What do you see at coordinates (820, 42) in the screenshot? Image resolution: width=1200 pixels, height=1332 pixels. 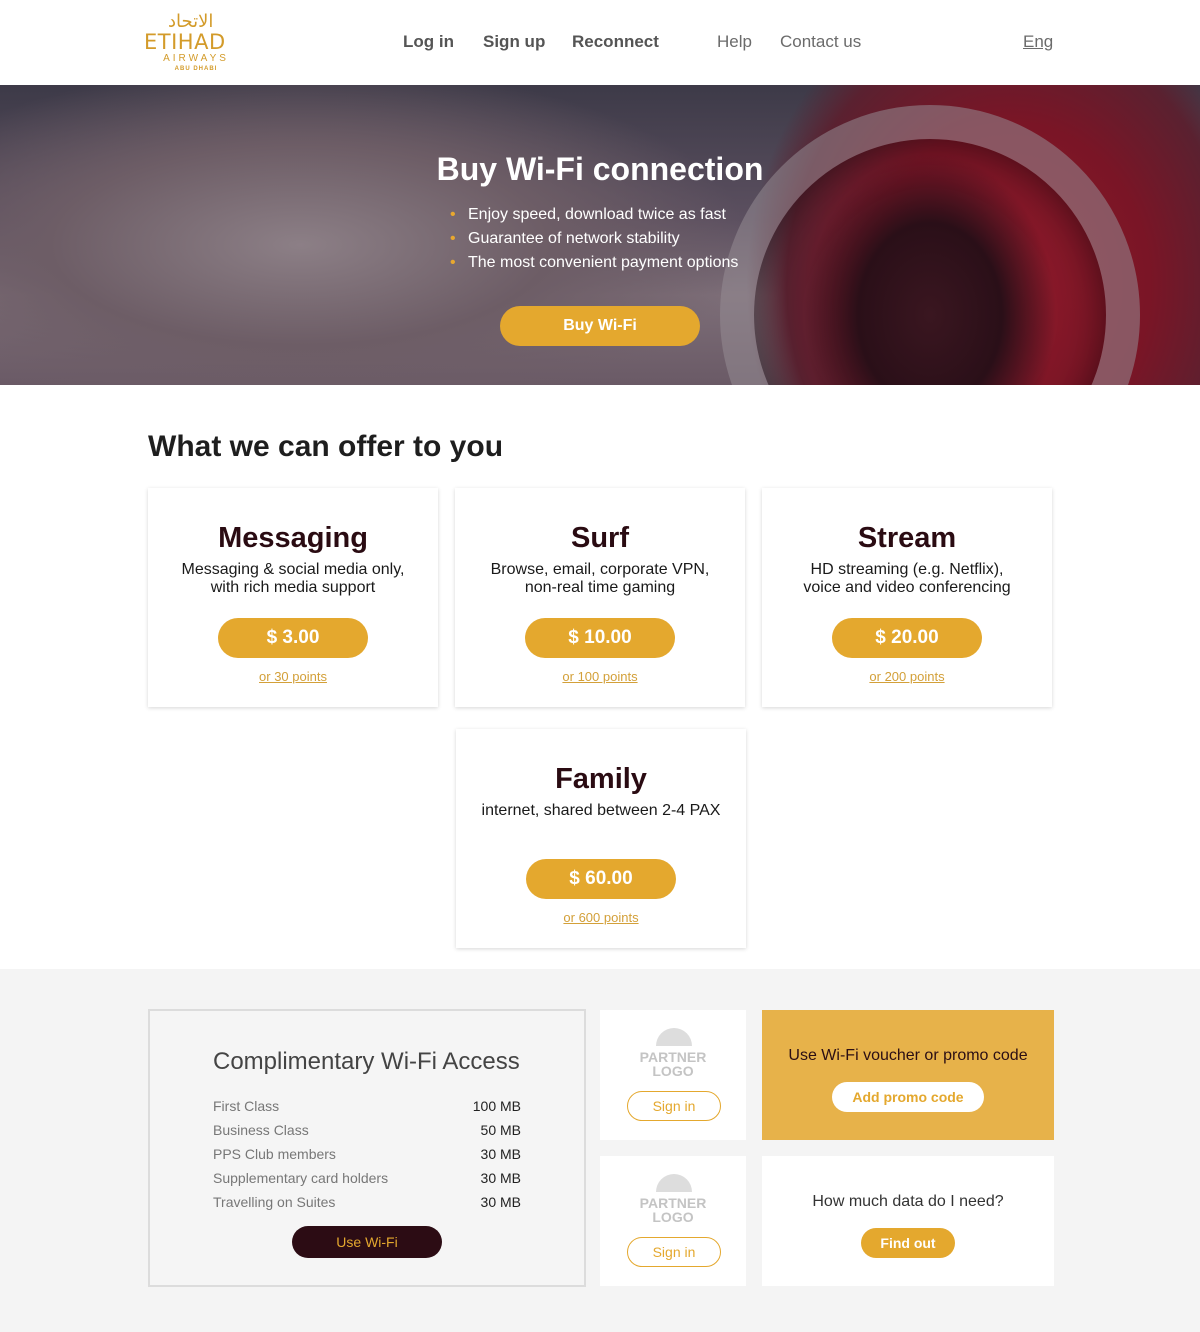 I see `nav-contact-us: Contact us` at bounding box center [820, 42].